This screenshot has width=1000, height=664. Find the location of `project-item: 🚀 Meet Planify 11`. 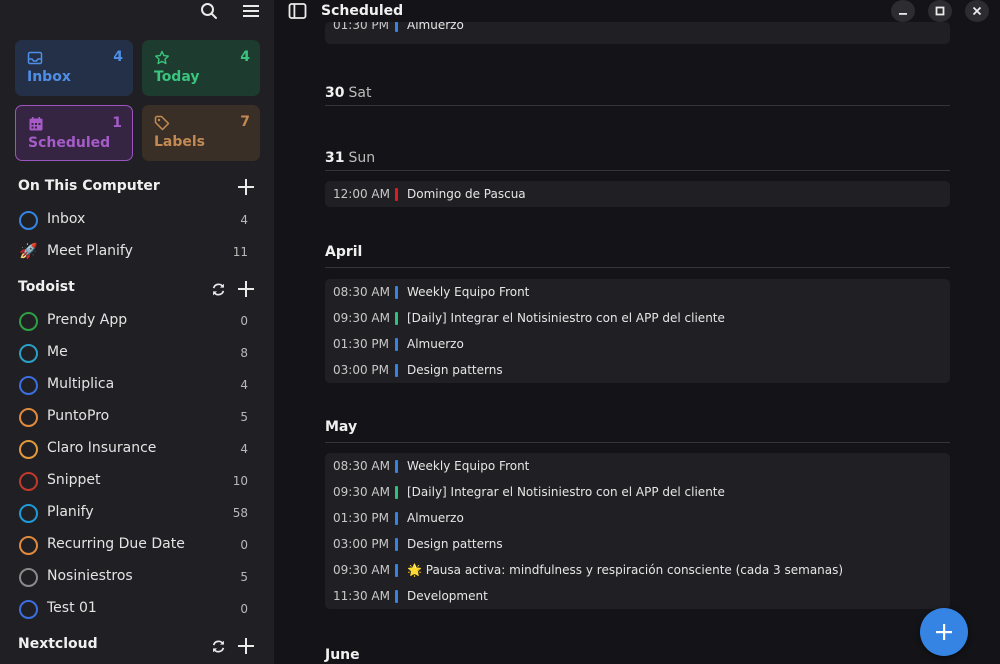

project-item: 🚀 Meet Planify 11 is located at coordinates (137, 252).